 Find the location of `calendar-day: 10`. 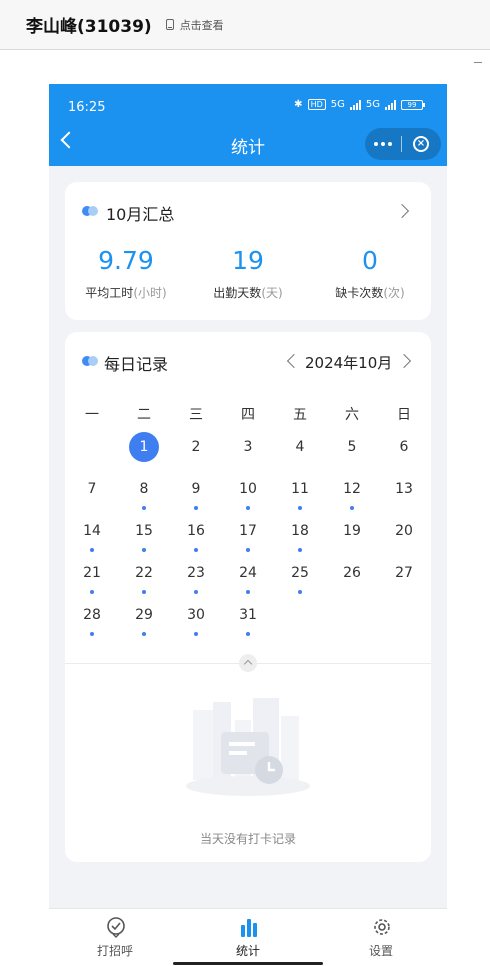

calendar-day: 10 is located at coordinates (248, 495).